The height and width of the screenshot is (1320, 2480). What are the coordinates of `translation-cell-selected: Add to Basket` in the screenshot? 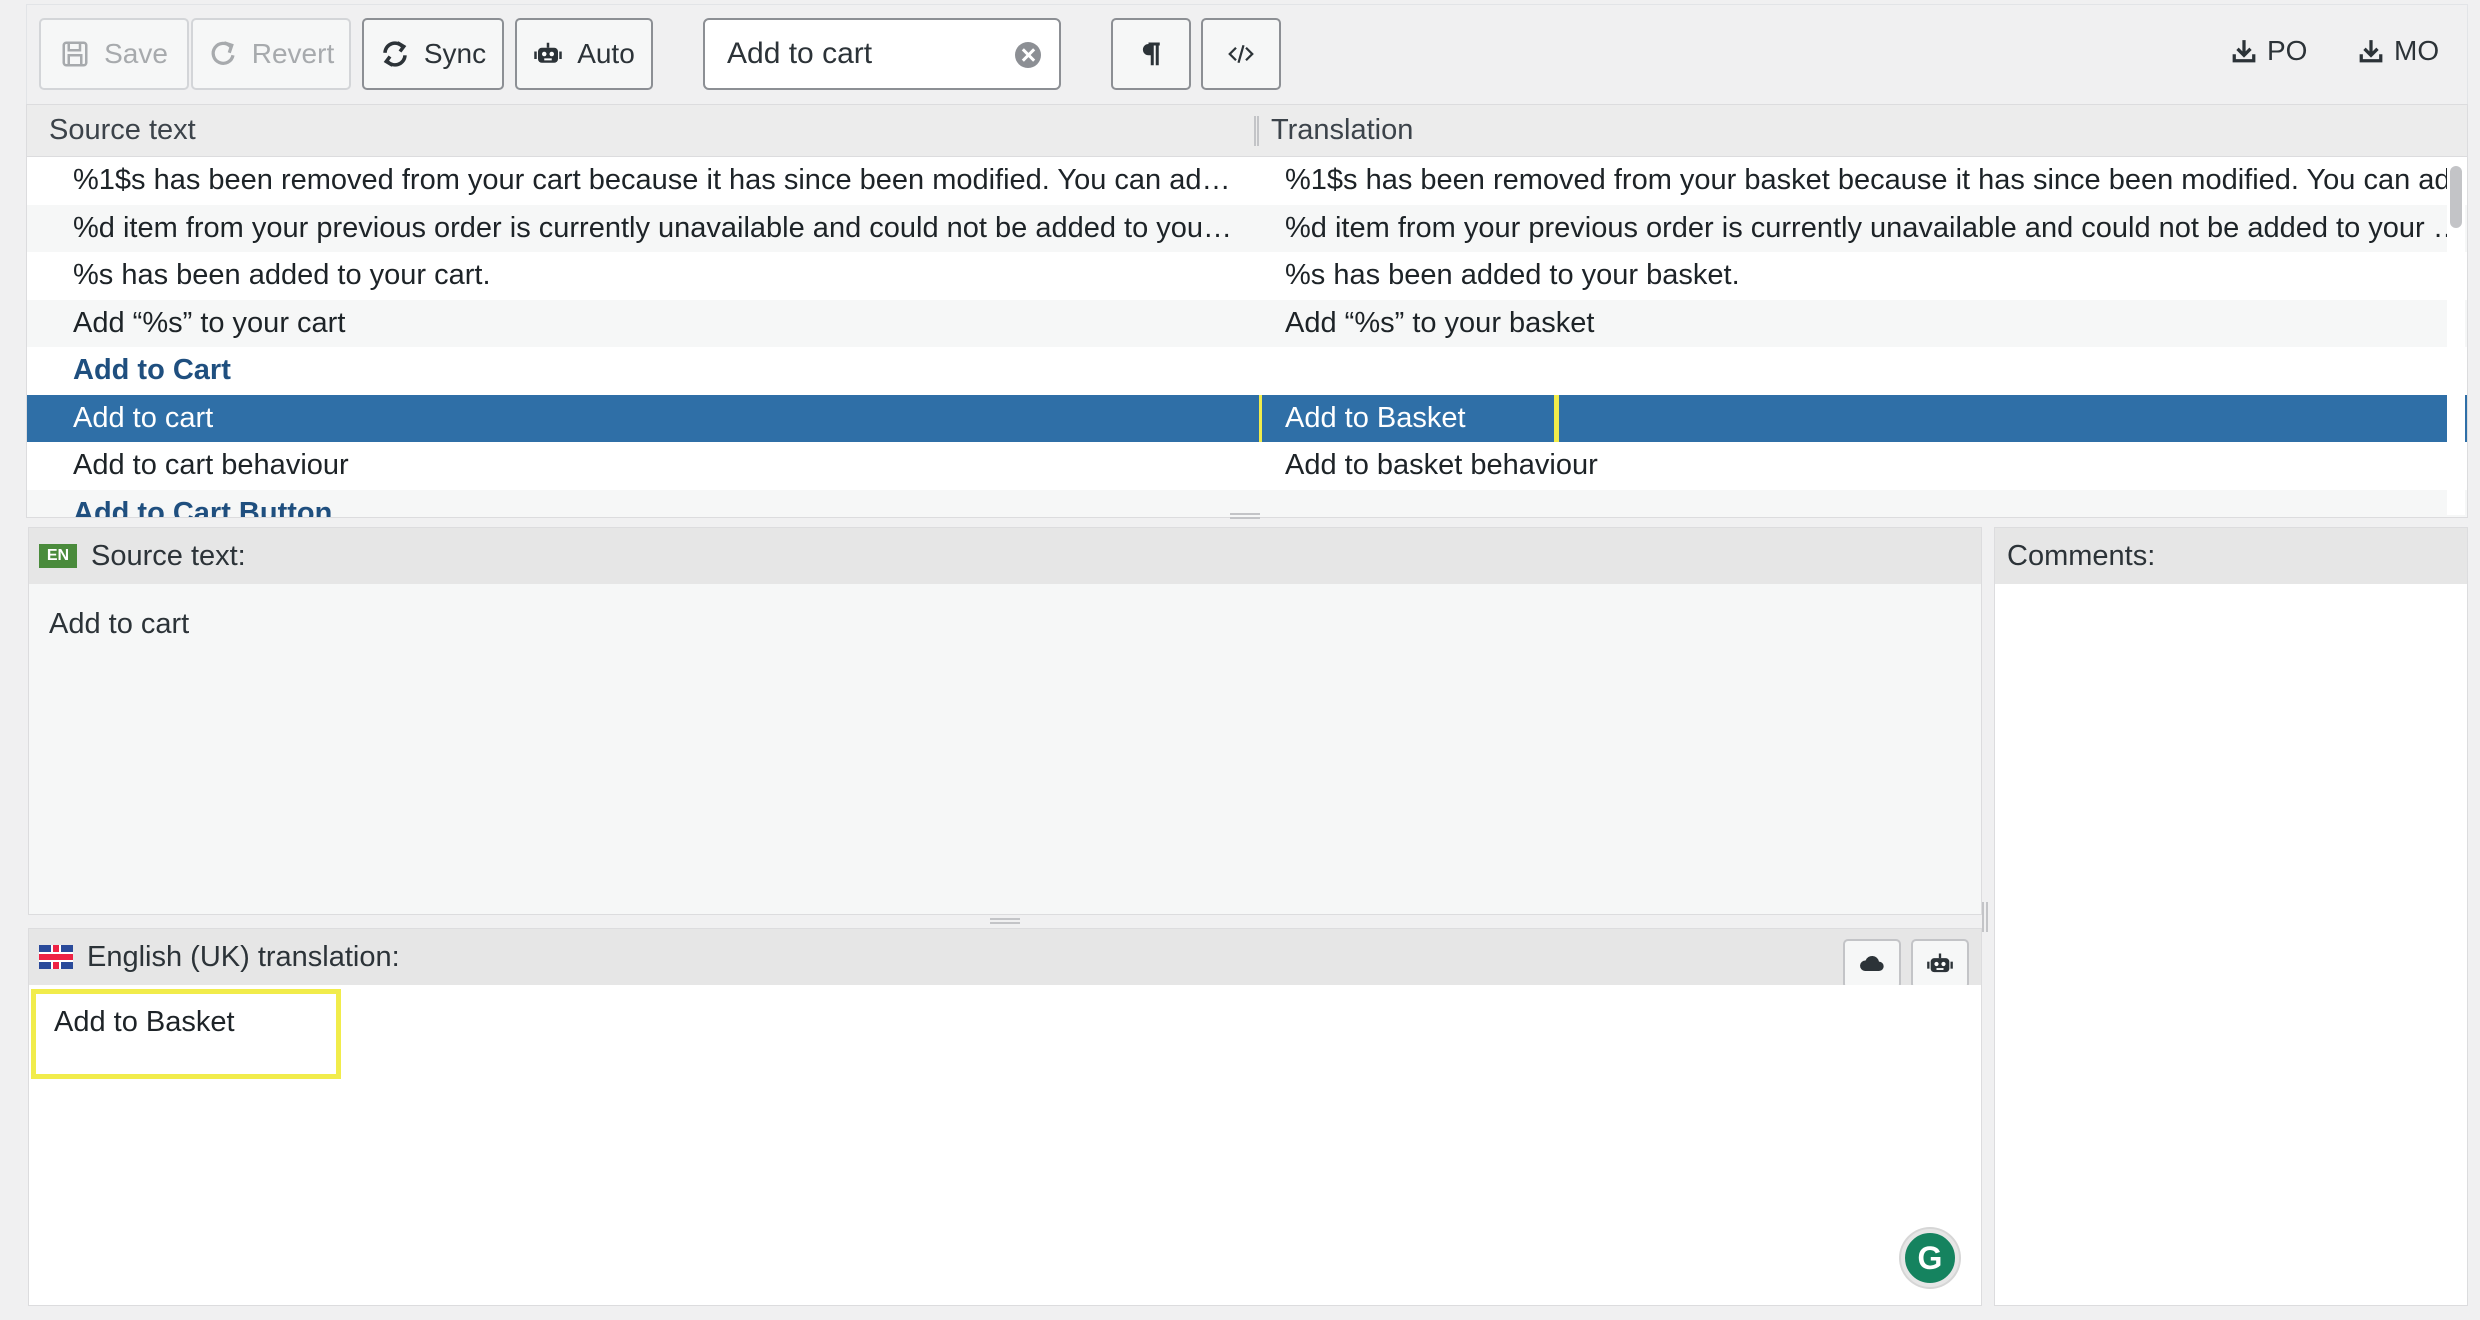 It's located at (1854, 418).